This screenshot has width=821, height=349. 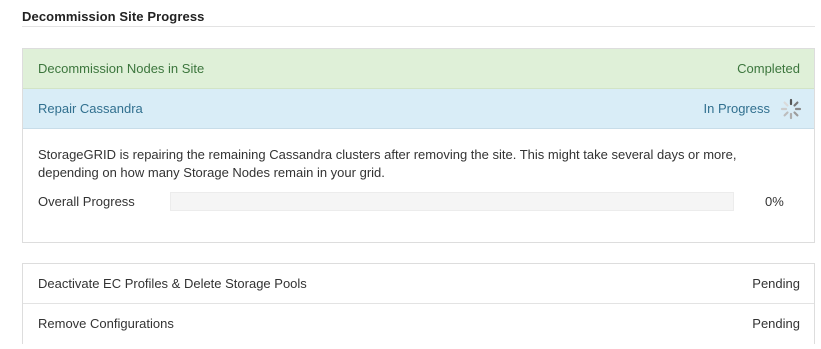 I want to click on section-header: Decommission Site Progress, so click(x=418, y=13).